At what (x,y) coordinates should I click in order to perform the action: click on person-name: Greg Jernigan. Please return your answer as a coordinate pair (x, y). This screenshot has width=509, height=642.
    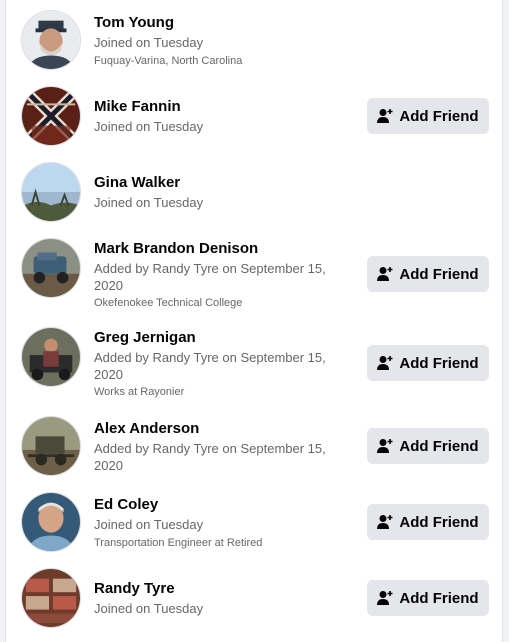
    Looking at the image, I should click on (145, 338).